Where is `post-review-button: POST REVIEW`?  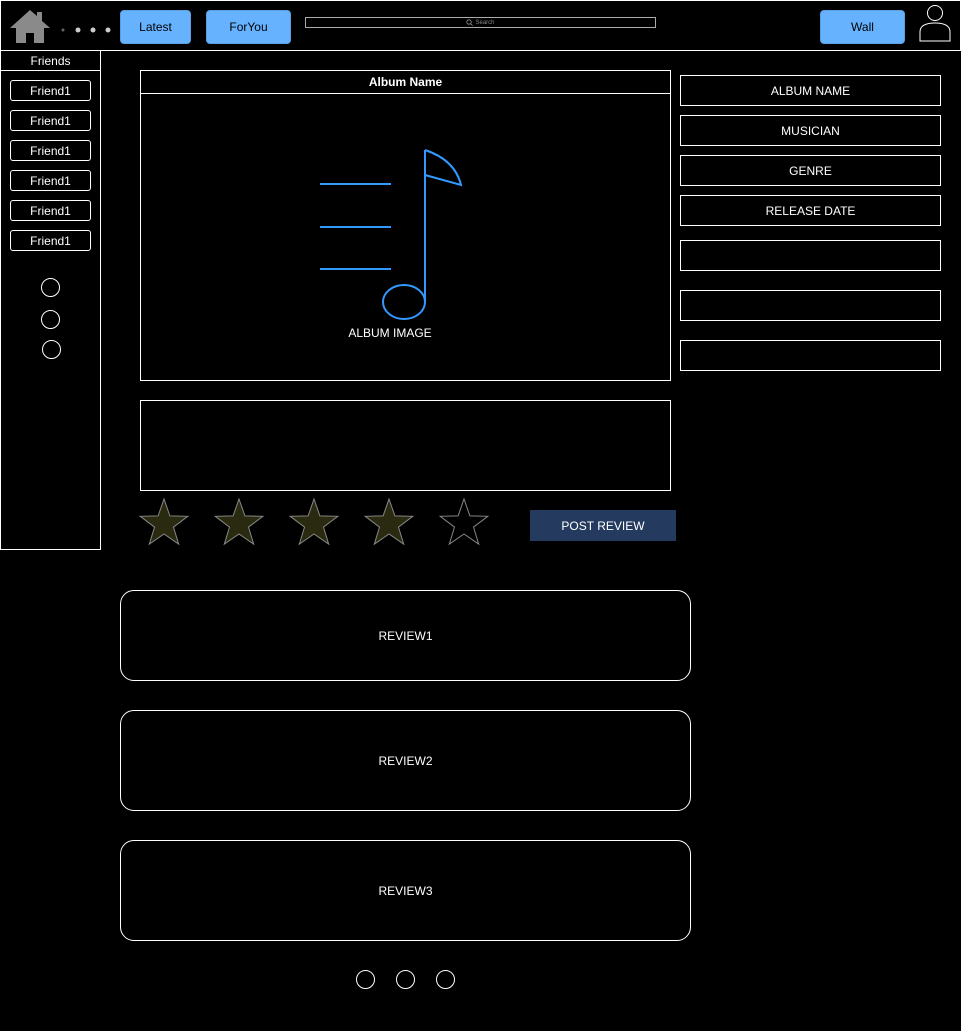 post-review-button: POST REVIEW is located at coordinates (603, 525).